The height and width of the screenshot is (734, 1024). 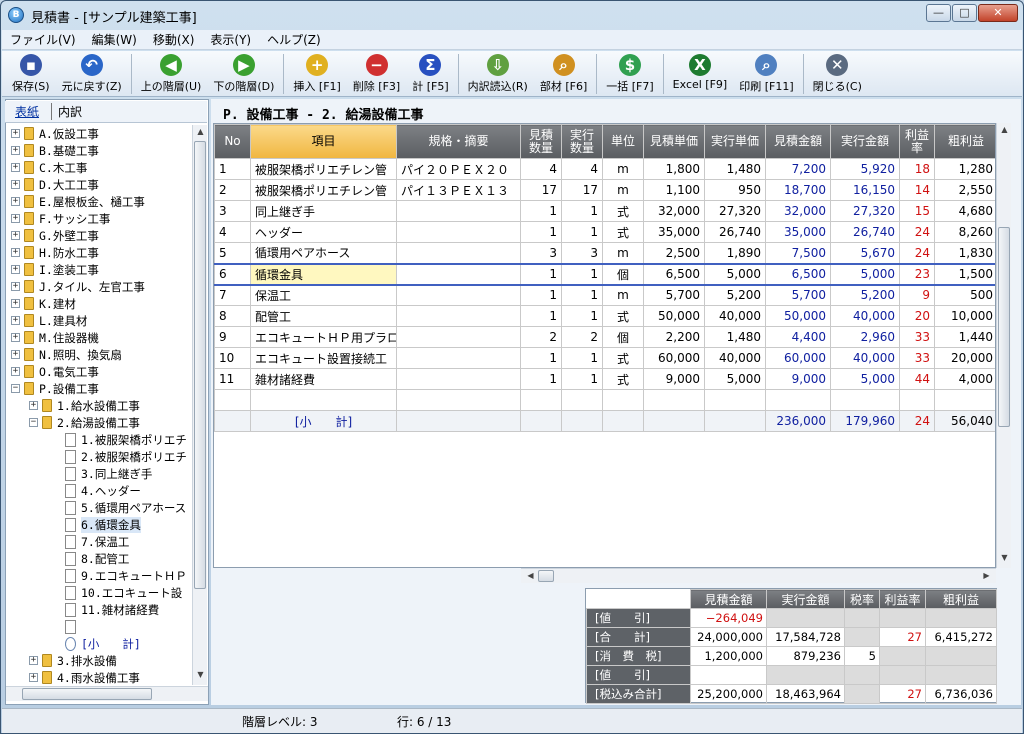 What do you see at coordinates (964, 316) in the screenshot?
I see `cell-gp: 10,000` at bounding box center [964, 316].